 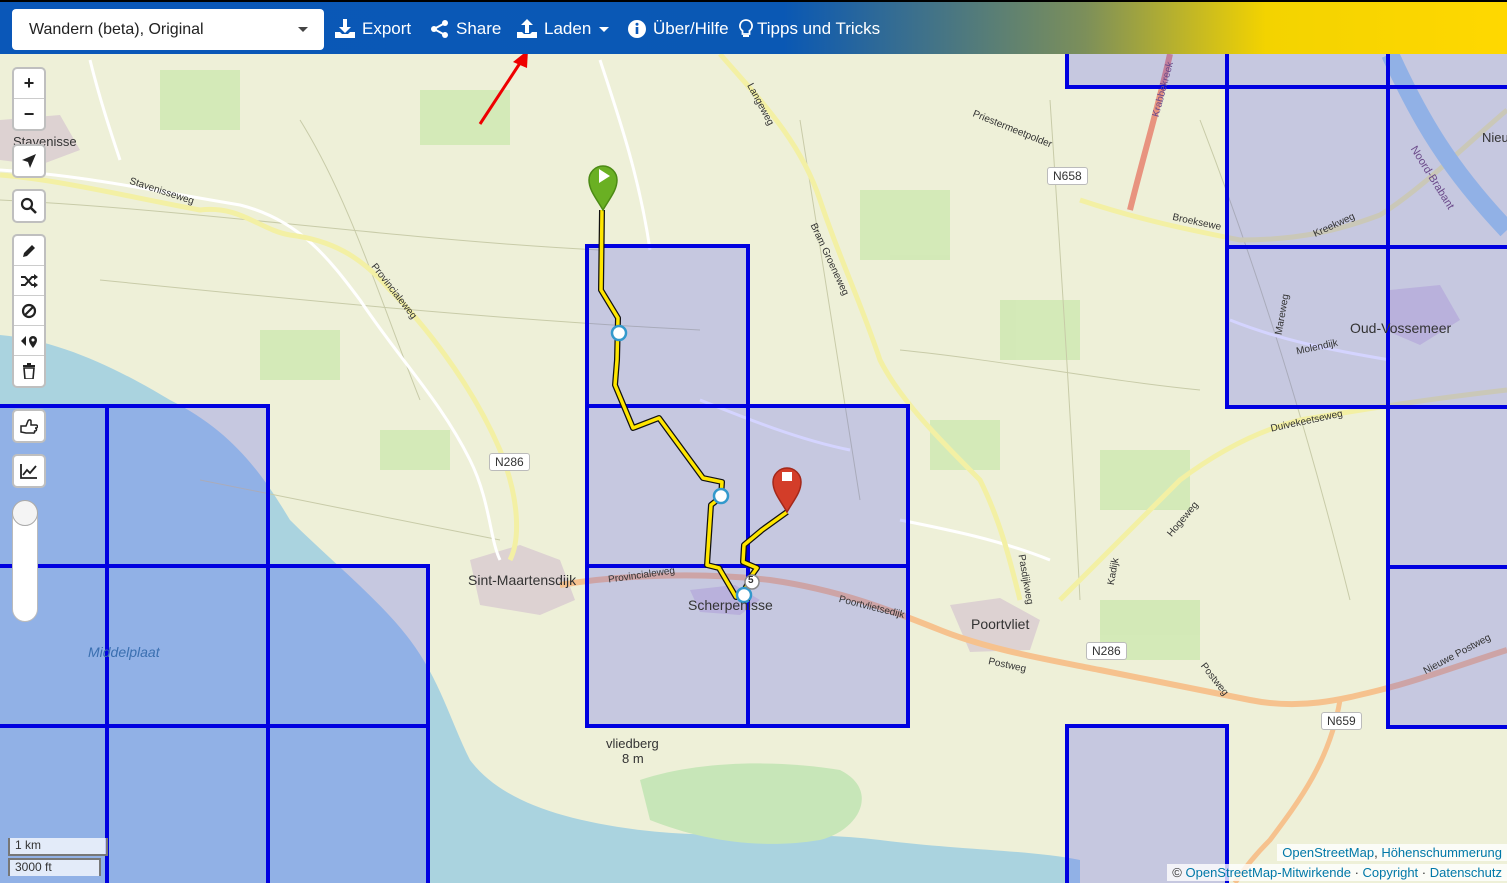 I want to click on pointer-control, so click(x=29, y=426).